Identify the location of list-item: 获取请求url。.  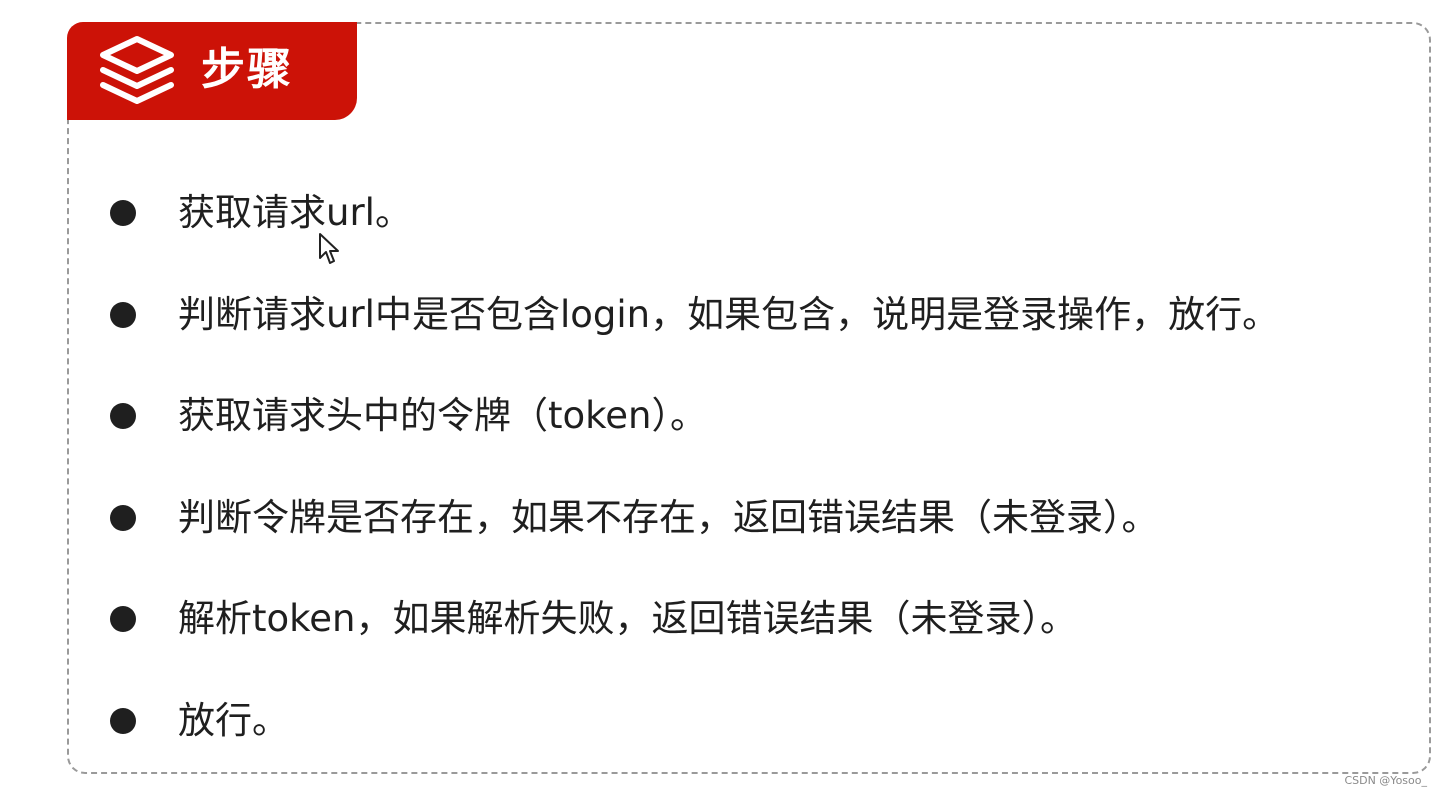
(261, 213).